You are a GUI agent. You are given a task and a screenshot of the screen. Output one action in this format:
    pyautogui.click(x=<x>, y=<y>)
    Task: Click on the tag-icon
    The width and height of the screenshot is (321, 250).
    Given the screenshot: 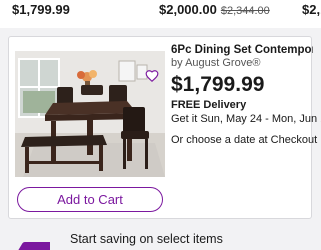 What is the action you would take?
    pyautogui.click(x=34, y=246)
    